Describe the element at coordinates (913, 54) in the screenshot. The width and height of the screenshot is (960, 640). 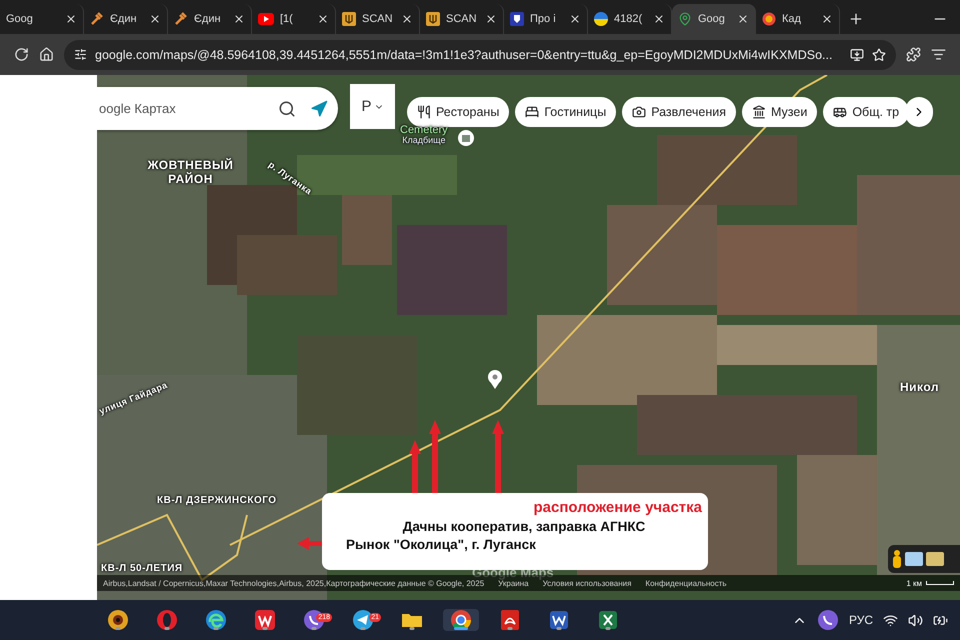
I see `extensions-icon` at that location.